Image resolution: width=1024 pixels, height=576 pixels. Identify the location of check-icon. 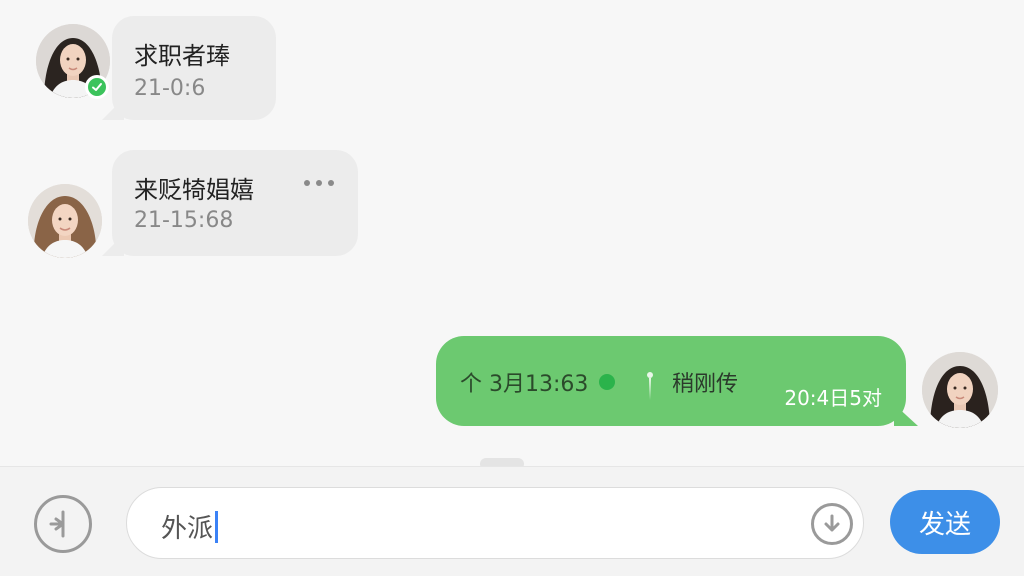
(97, 87).